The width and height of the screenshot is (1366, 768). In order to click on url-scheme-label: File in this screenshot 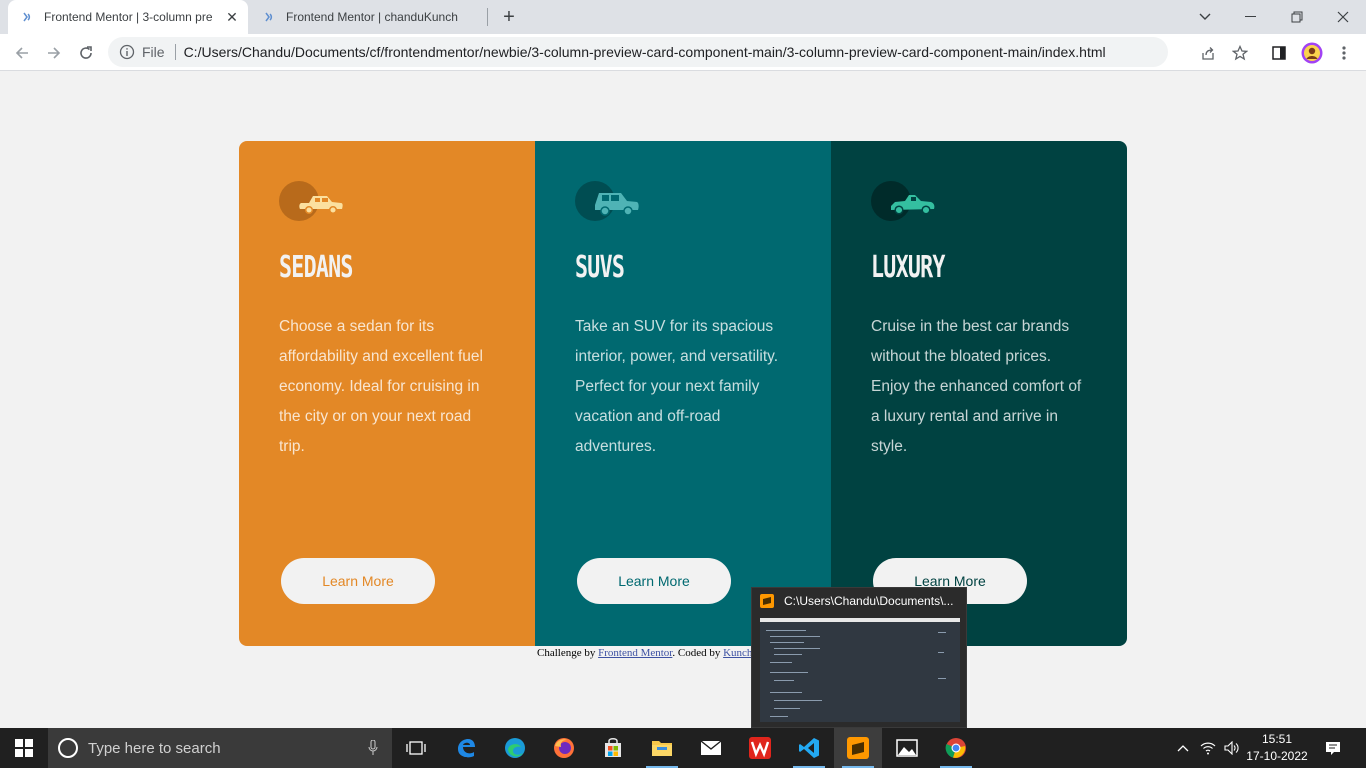, I will do `click(153, 52)`.